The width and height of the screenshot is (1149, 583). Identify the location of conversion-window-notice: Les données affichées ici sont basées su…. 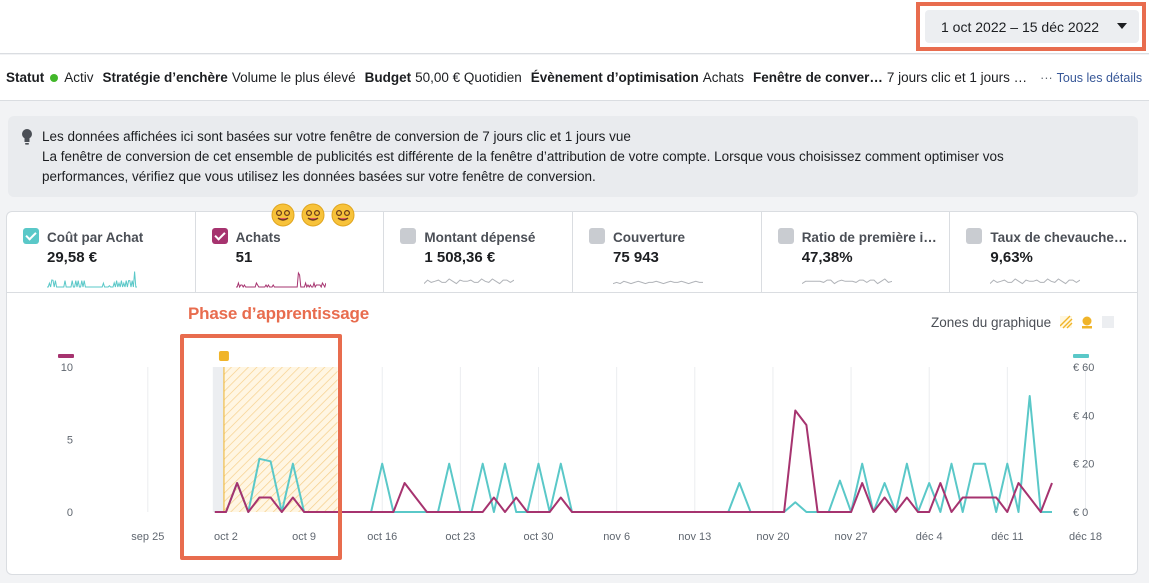
(573, 156).